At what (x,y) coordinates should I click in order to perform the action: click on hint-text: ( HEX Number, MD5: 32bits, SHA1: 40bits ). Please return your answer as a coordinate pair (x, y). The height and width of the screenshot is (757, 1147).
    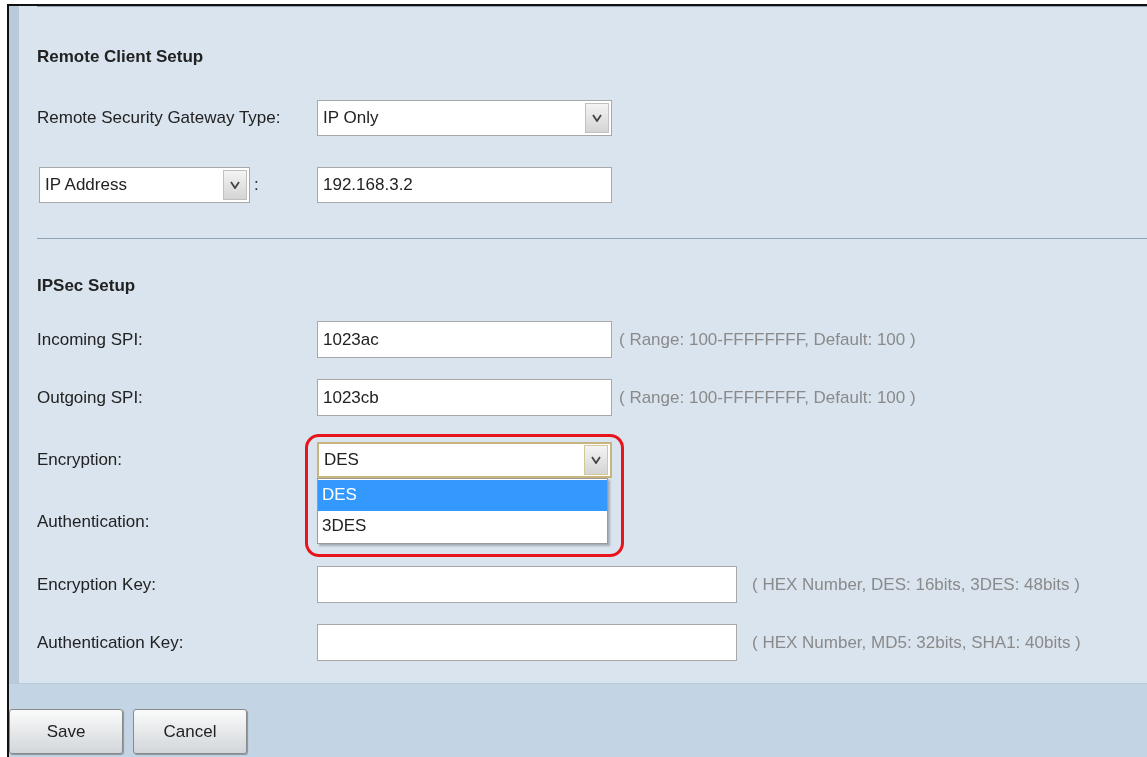
    Looking at the image, I should click on (916, 642).